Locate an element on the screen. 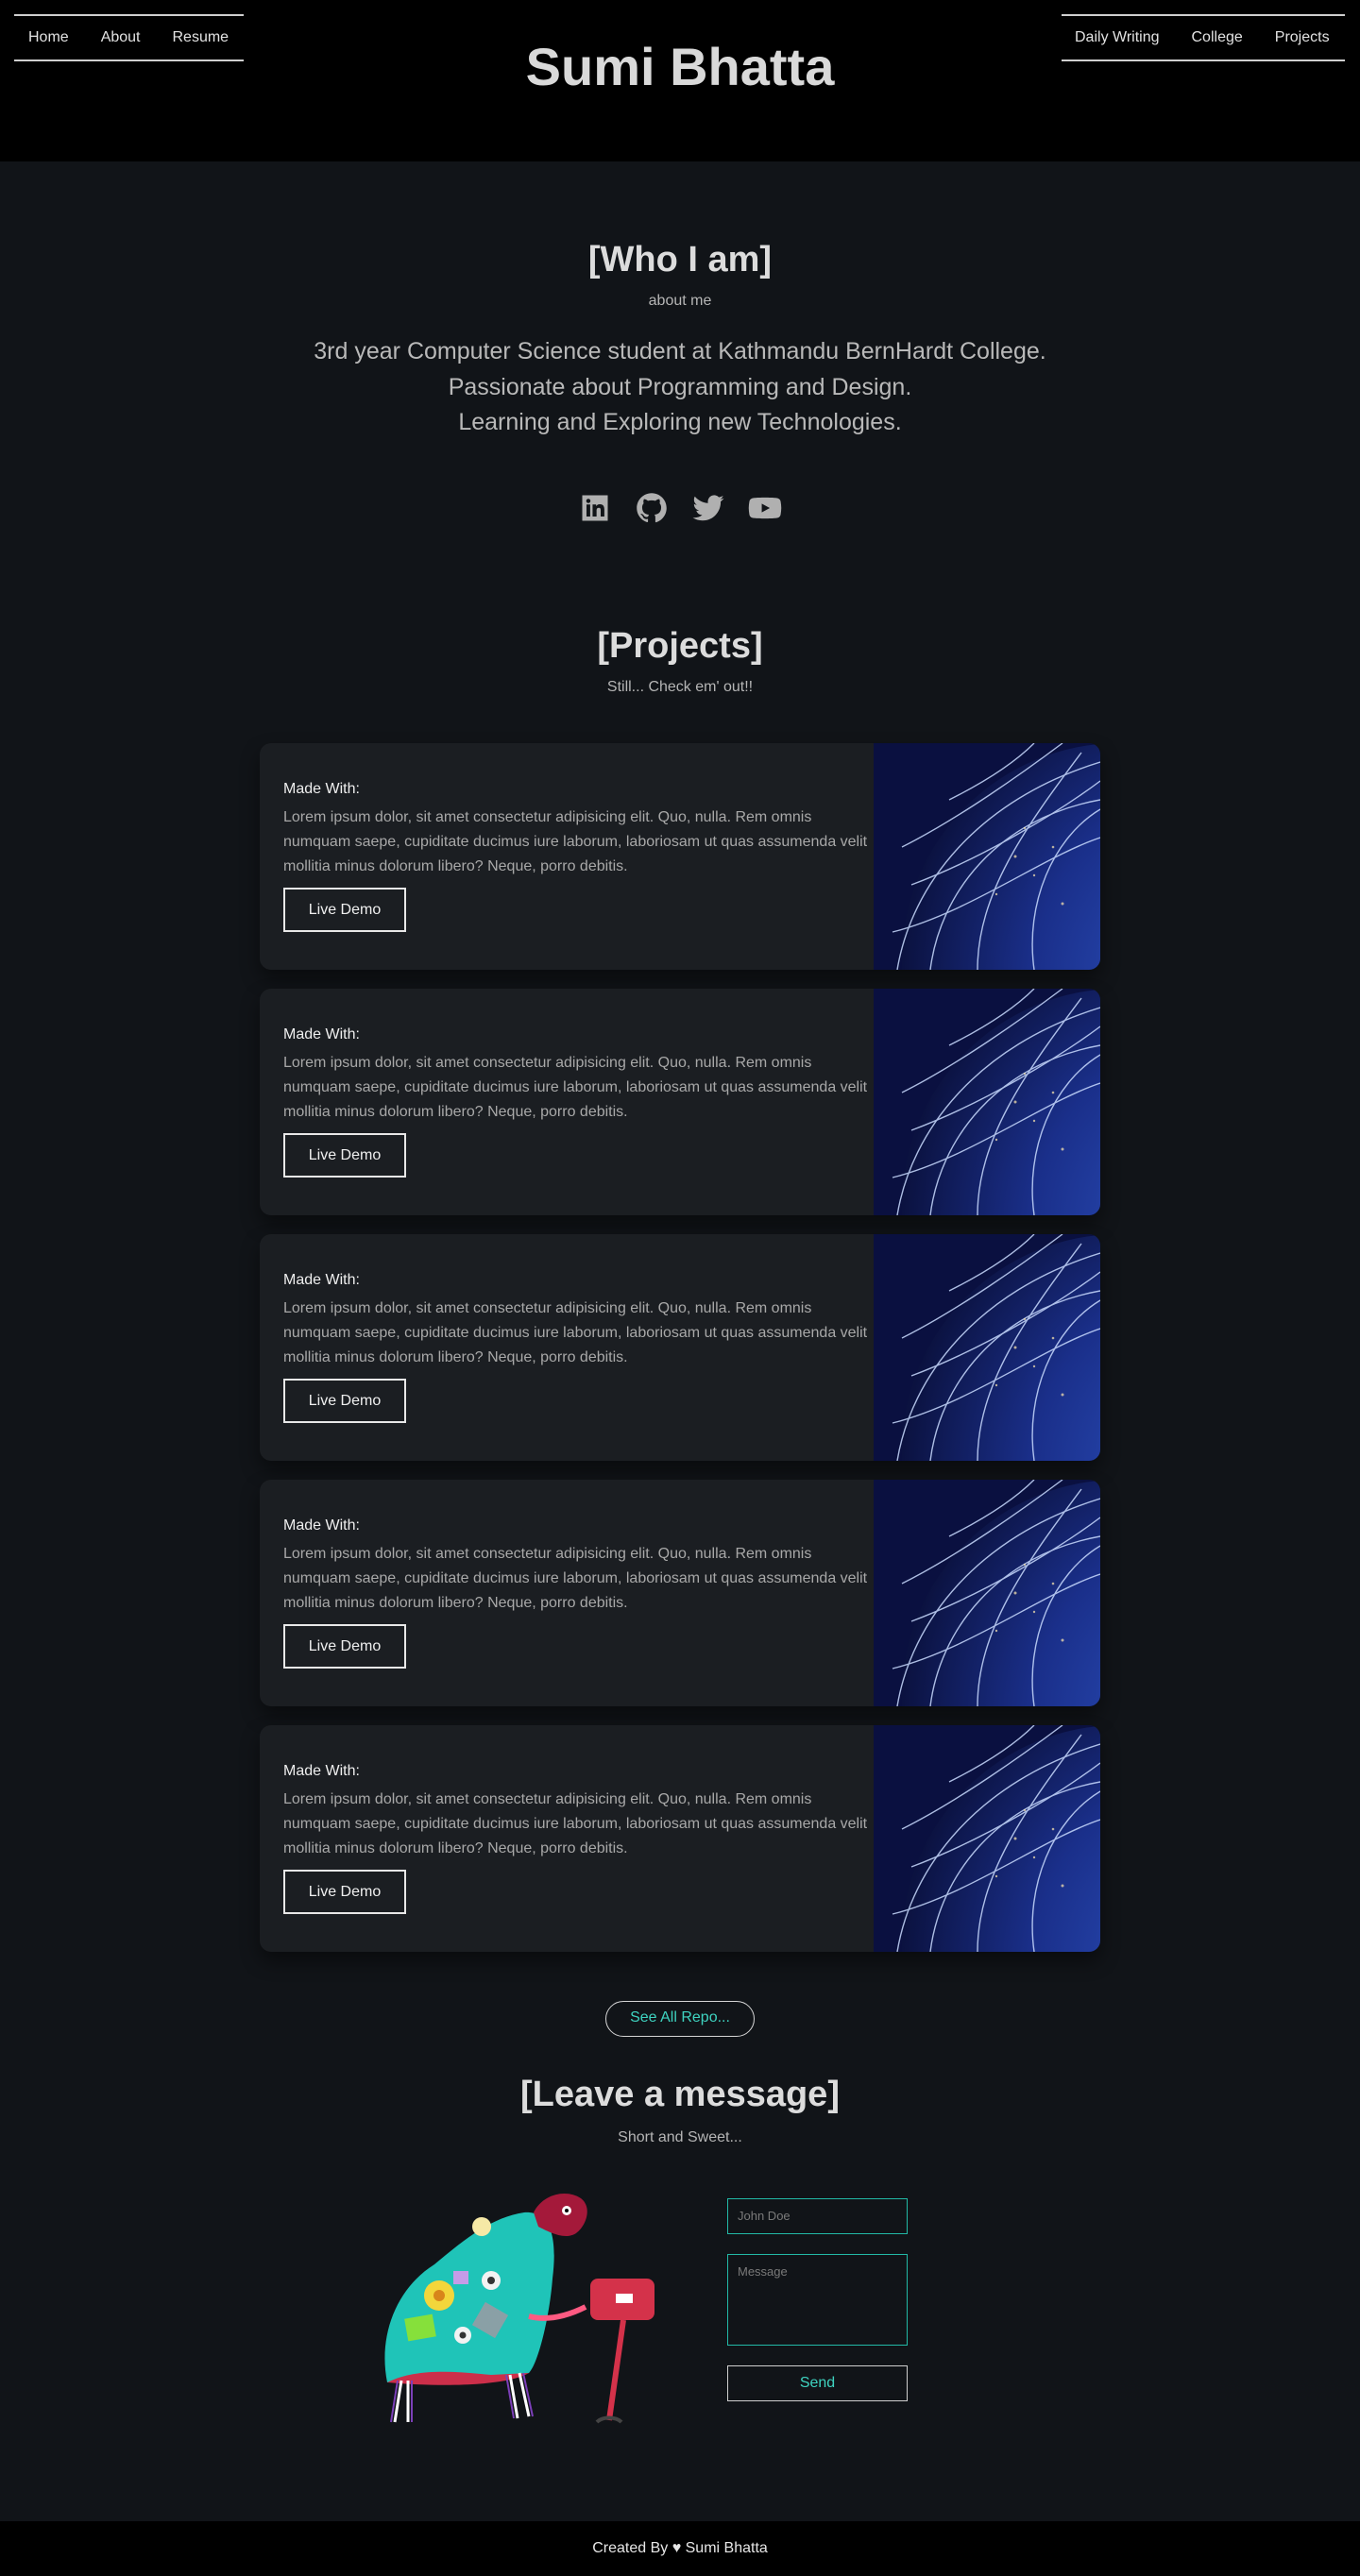 The width and height of the screenshot is (1360, 2576). message-textarea: Message is located at coordinates (817, 2299).